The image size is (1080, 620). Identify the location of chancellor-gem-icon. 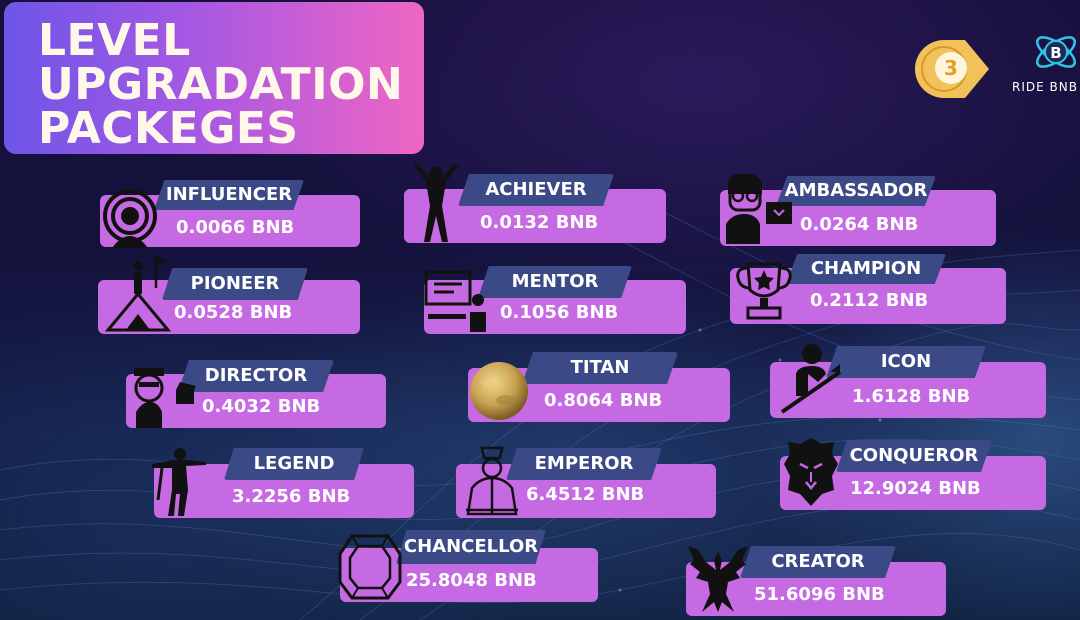
(370, 567).